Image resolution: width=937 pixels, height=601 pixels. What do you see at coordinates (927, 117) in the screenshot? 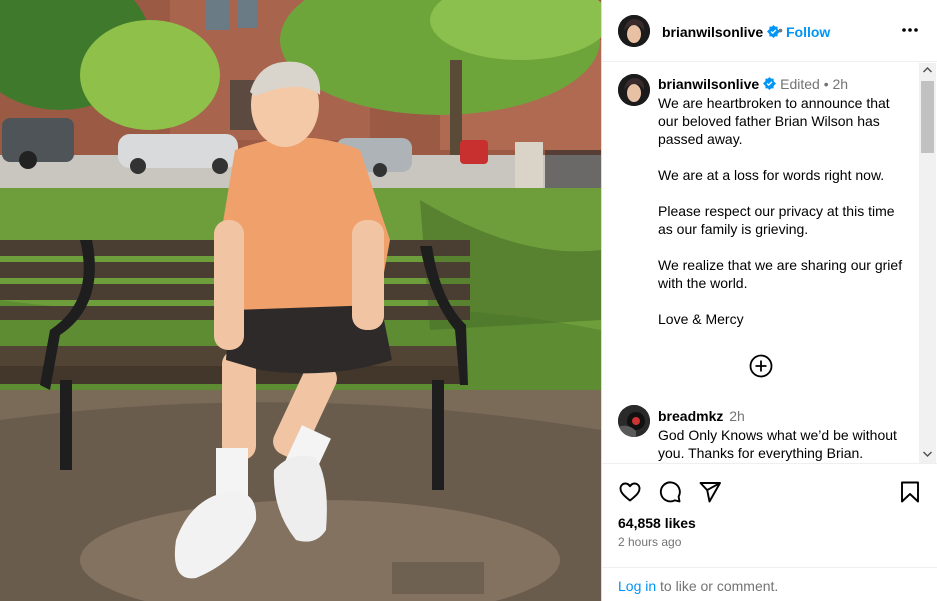
I see `scrollbar-thumb` at bounding box center [927, 117].